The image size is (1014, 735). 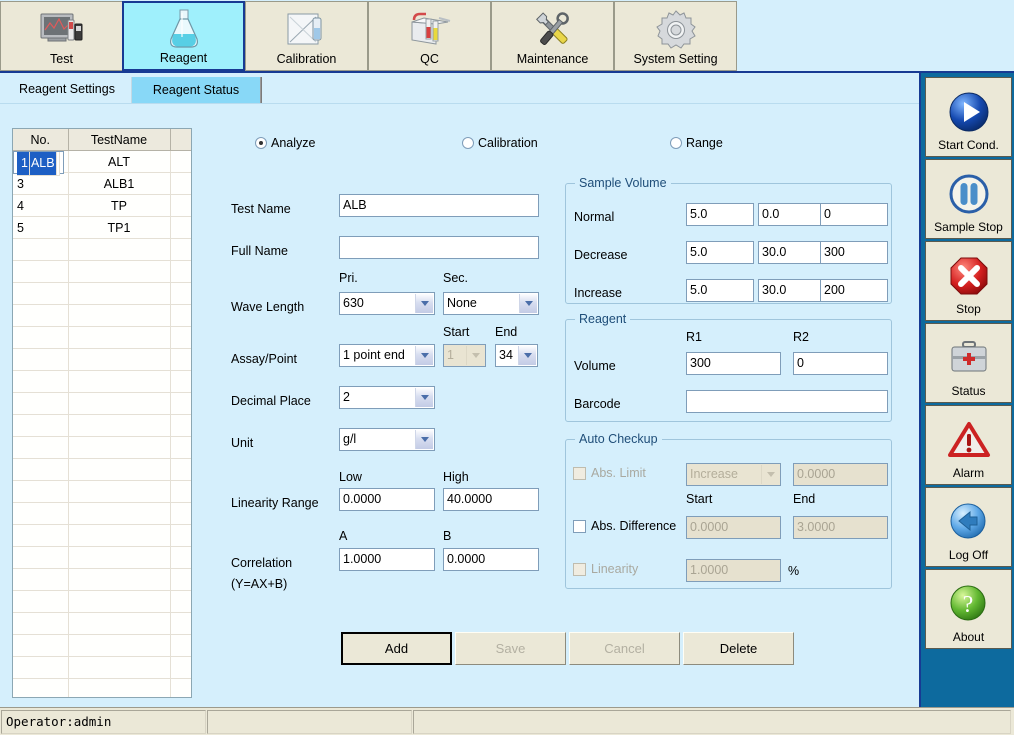 What do you see at coordinates (353, 303) in the screenshot?
I see `wave-length-pri-value: 630` at bounding box center [353, 303].